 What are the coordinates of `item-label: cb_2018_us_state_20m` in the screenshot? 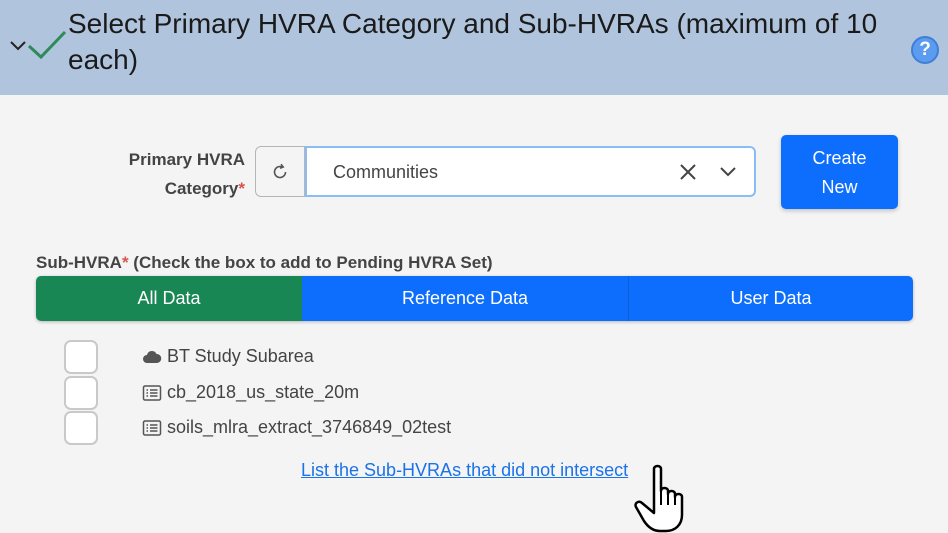 It's located at (263, 392).